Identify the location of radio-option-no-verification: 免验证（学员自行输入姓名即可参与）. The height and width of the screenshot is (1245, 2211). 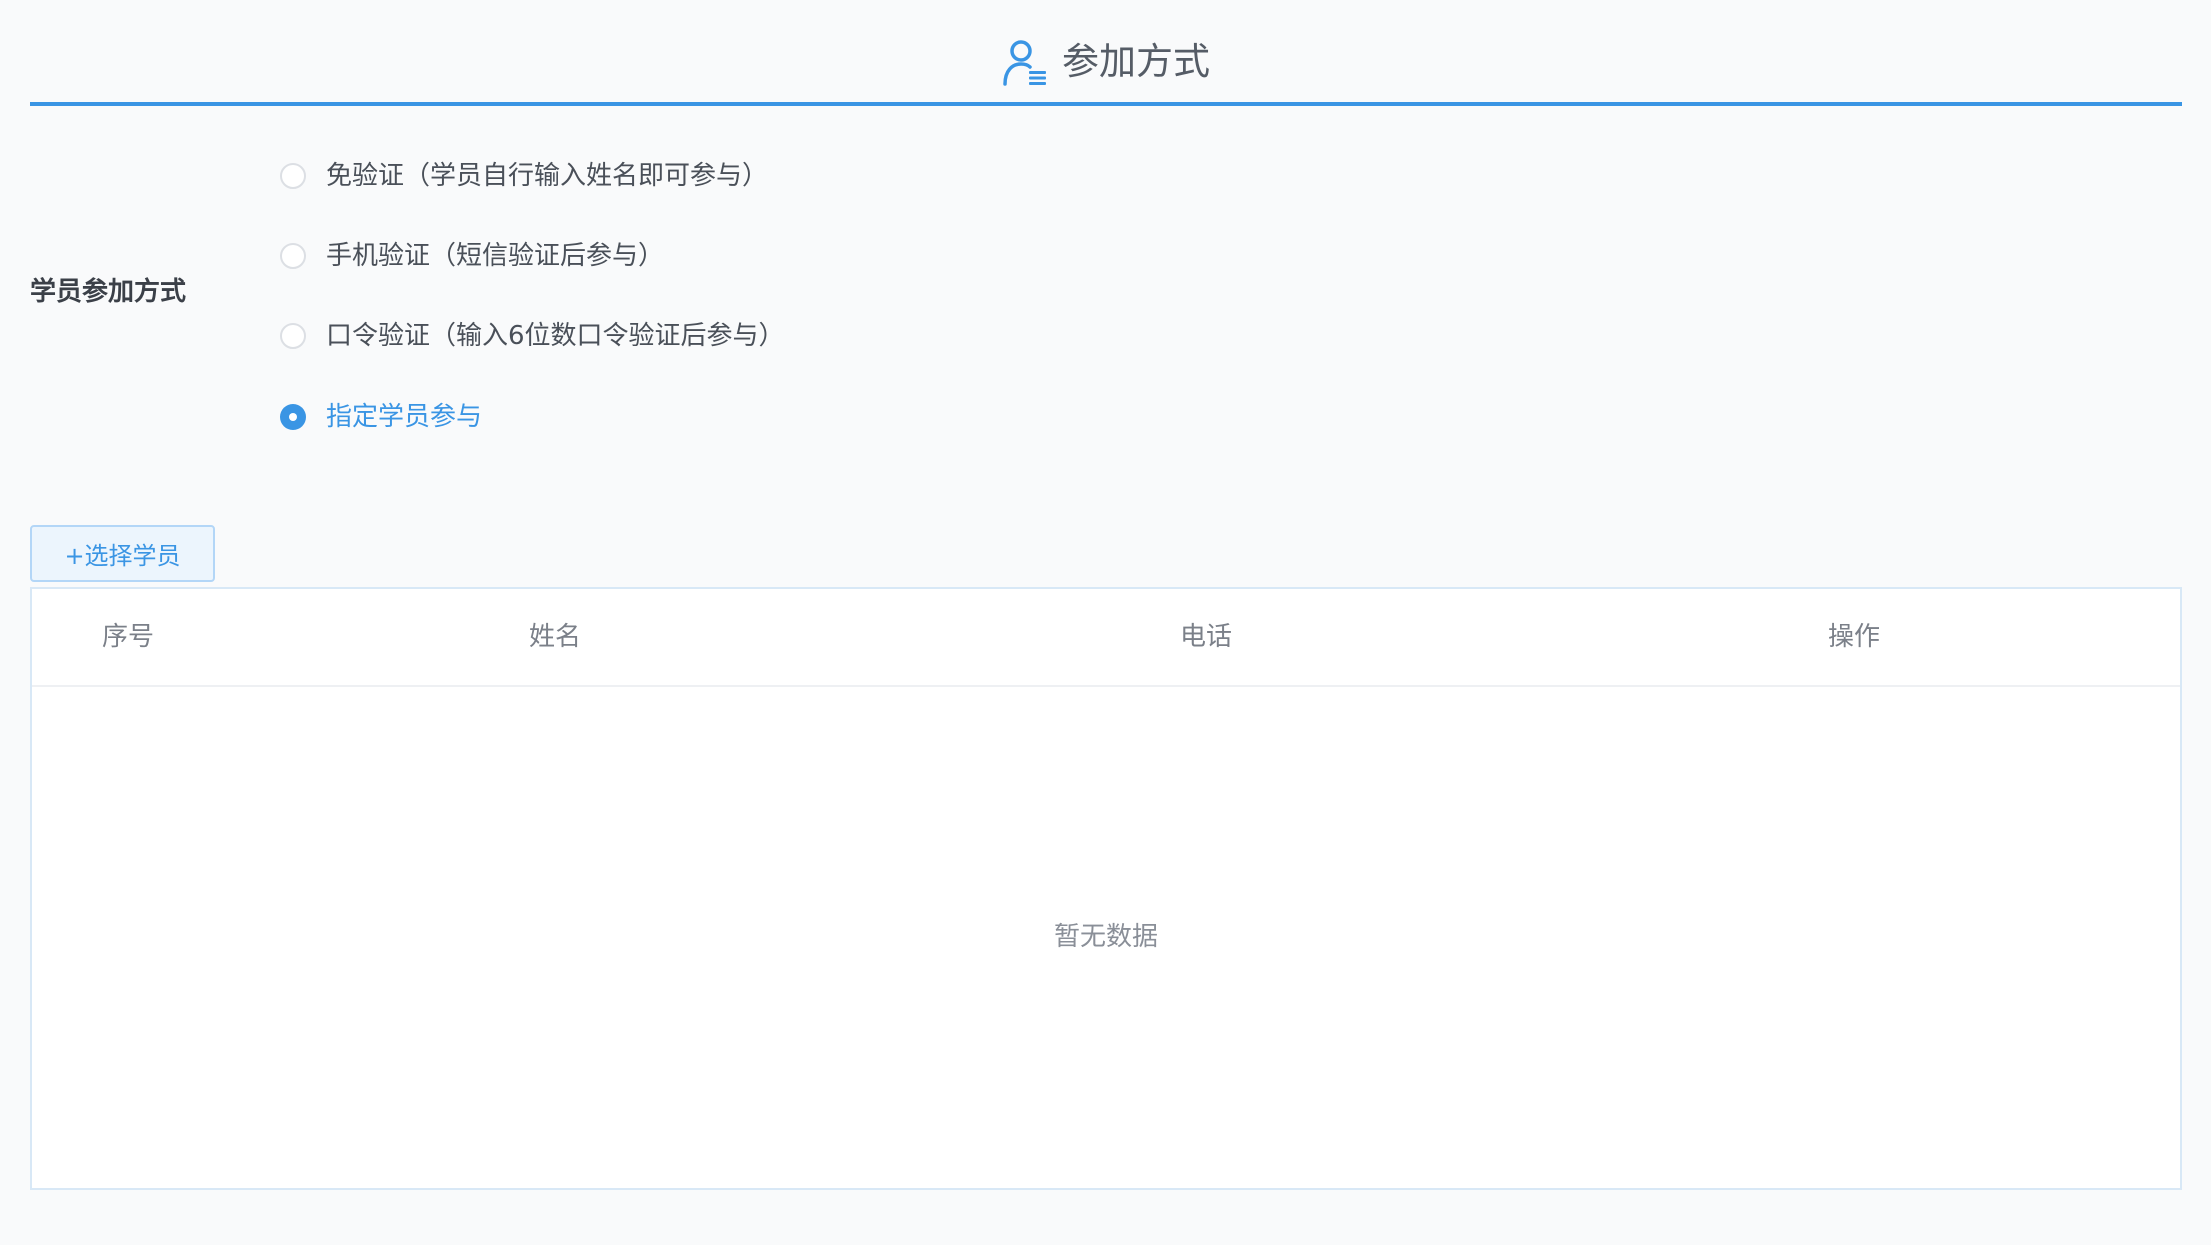
(524, 176).